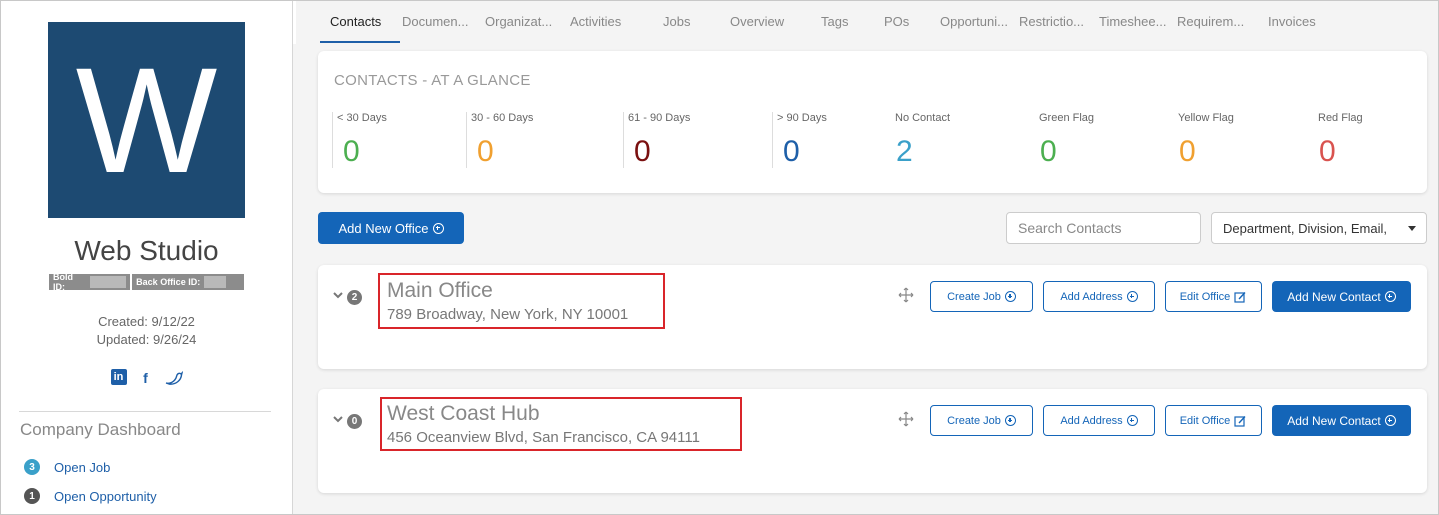 The height and width of the screenshot is (515, 1439). What do you see at coordinates (63, 282) in the screenshot?
I see `bold-id-label: Bold ID:` at bounding box center [63, 282].